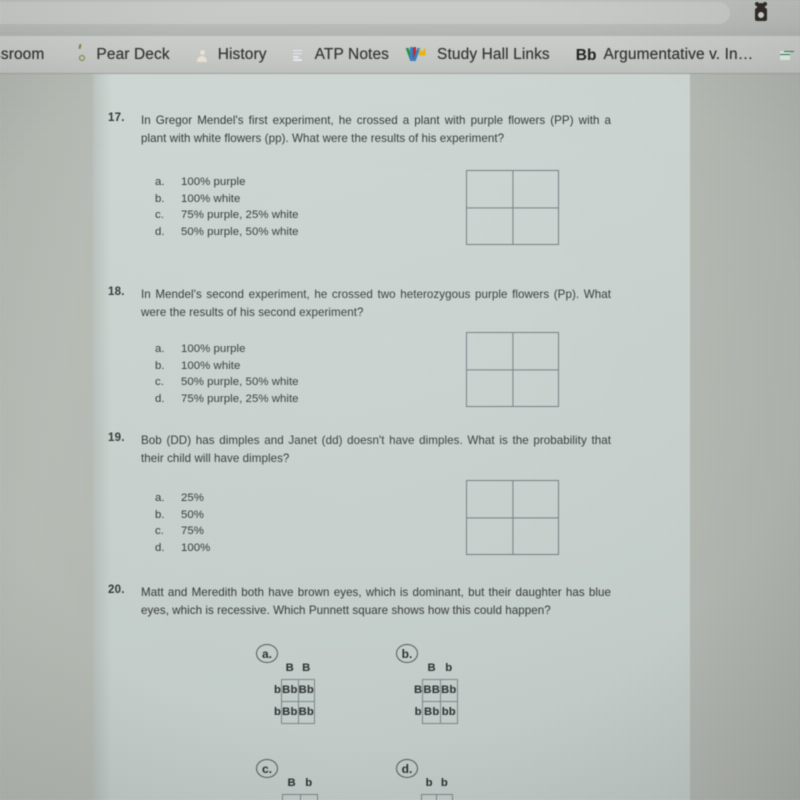  What do you see at coordinates (192, 498) in the screenshot?
I see `choice-text: 25%` at bounding box center [192, 498].